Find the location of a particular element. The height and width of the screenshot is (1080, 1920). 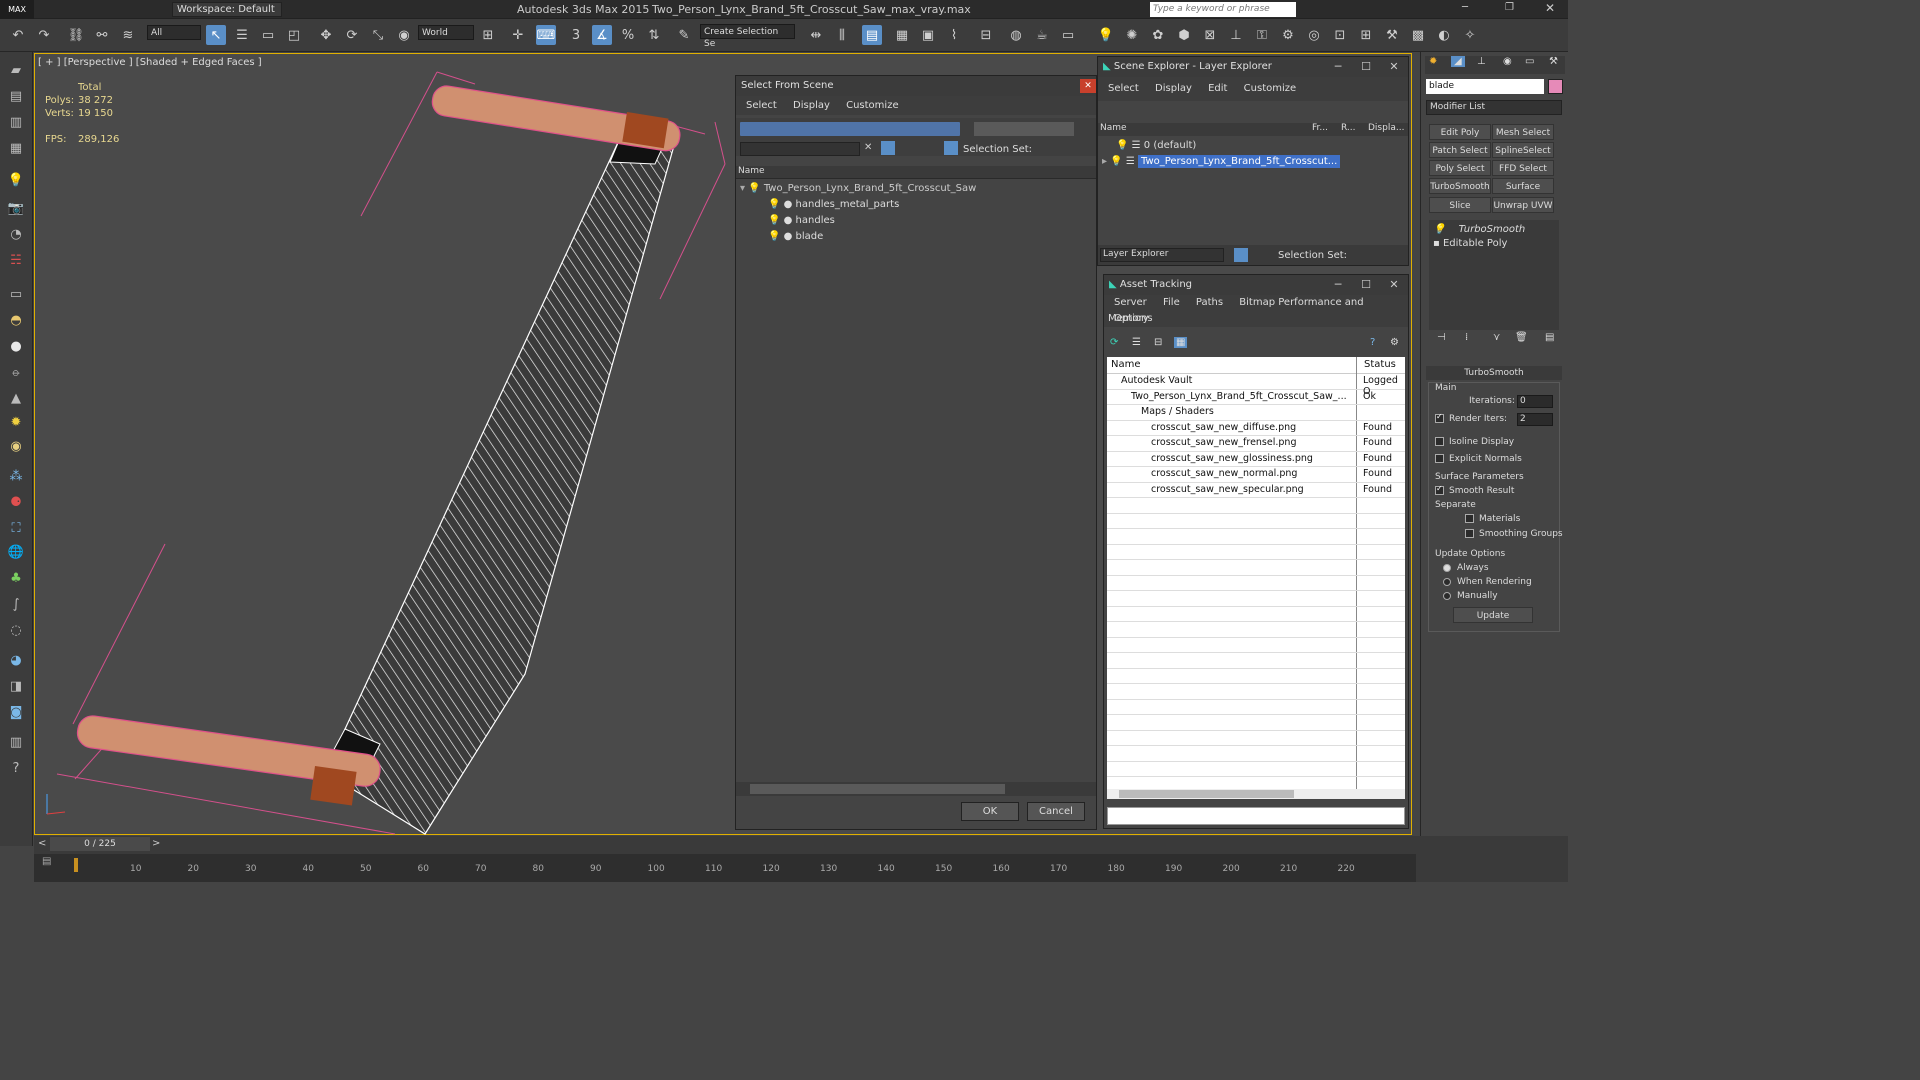

frame-counter: 0 / 225 is located at coordinates (100, 844).